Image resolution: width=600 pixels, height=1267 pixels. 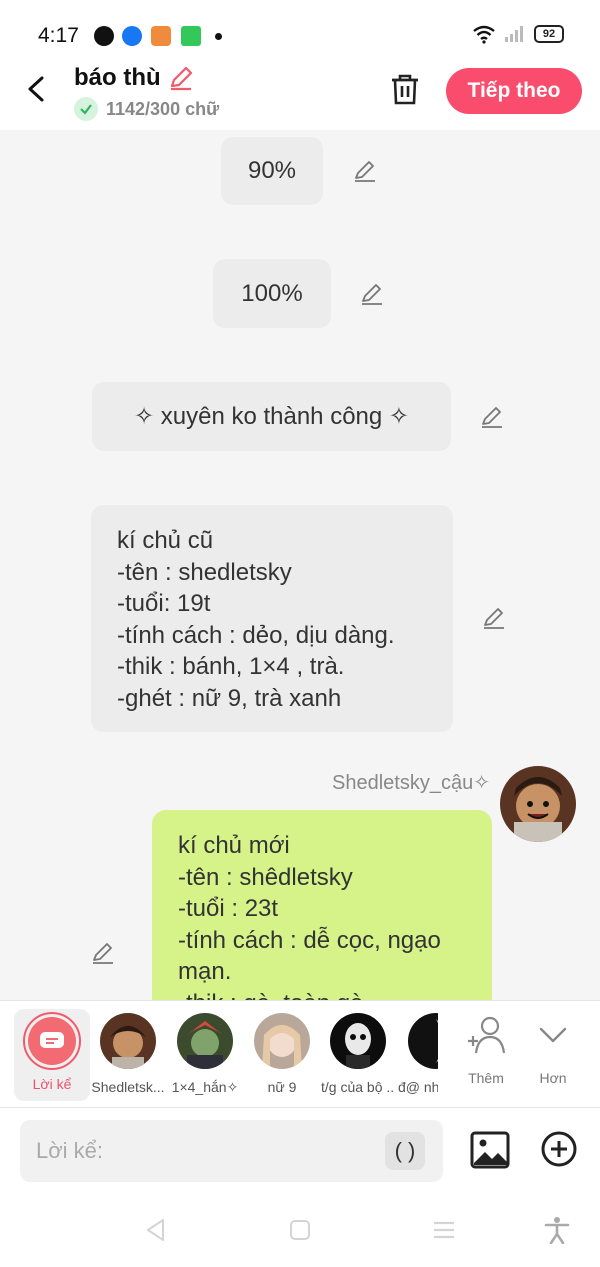 I want to click on calculator-icon, so click(x=191, y=36).